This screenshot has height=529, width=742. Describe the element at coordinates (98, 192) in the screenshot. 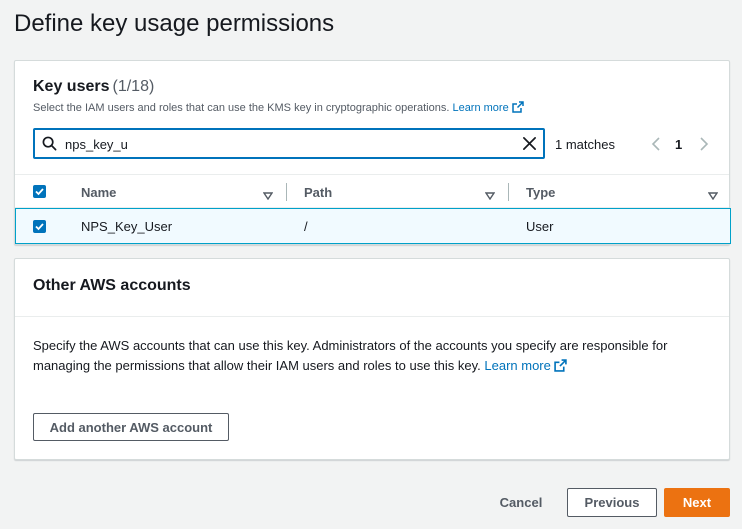

I see `column-header-name: Name` at that location.